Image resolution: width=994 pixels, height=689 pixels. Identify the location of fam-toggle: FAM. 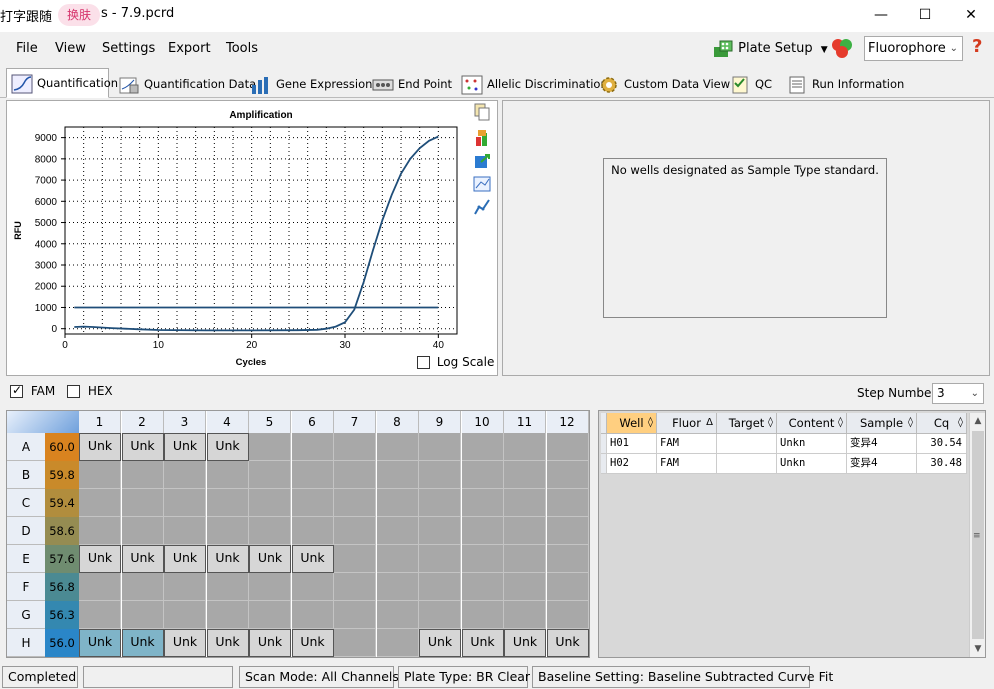
(32, 390).